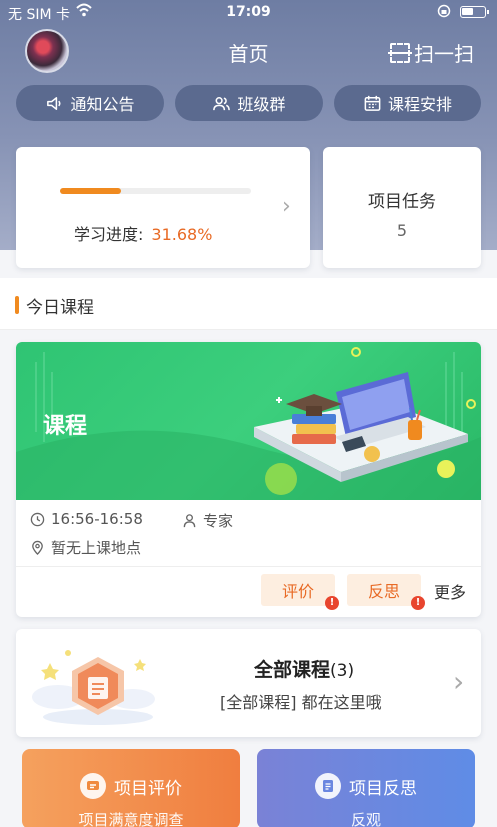  Describe the element at coordinates (450, 591) in the screenshot. I see `more-link: 更多` at that location.